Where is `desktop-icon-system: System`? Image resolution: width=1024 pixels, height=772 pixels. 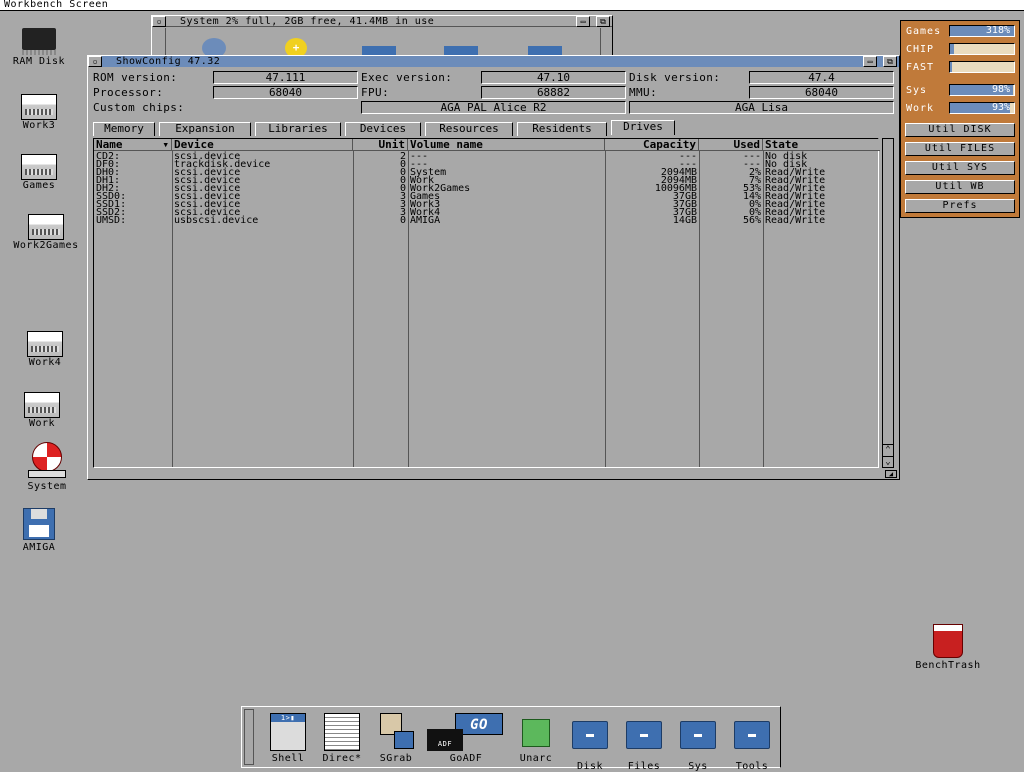 desktop-icon-system: System is located at coordinates (47, 467).